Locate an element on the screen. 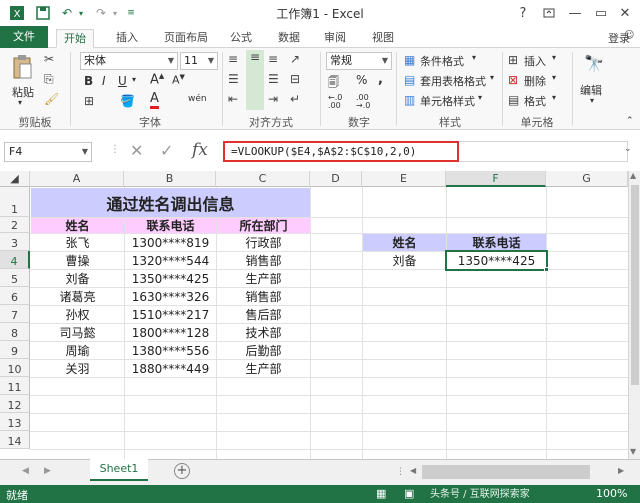  table-cell: 1800****128 is located at coordinates (170, 332).